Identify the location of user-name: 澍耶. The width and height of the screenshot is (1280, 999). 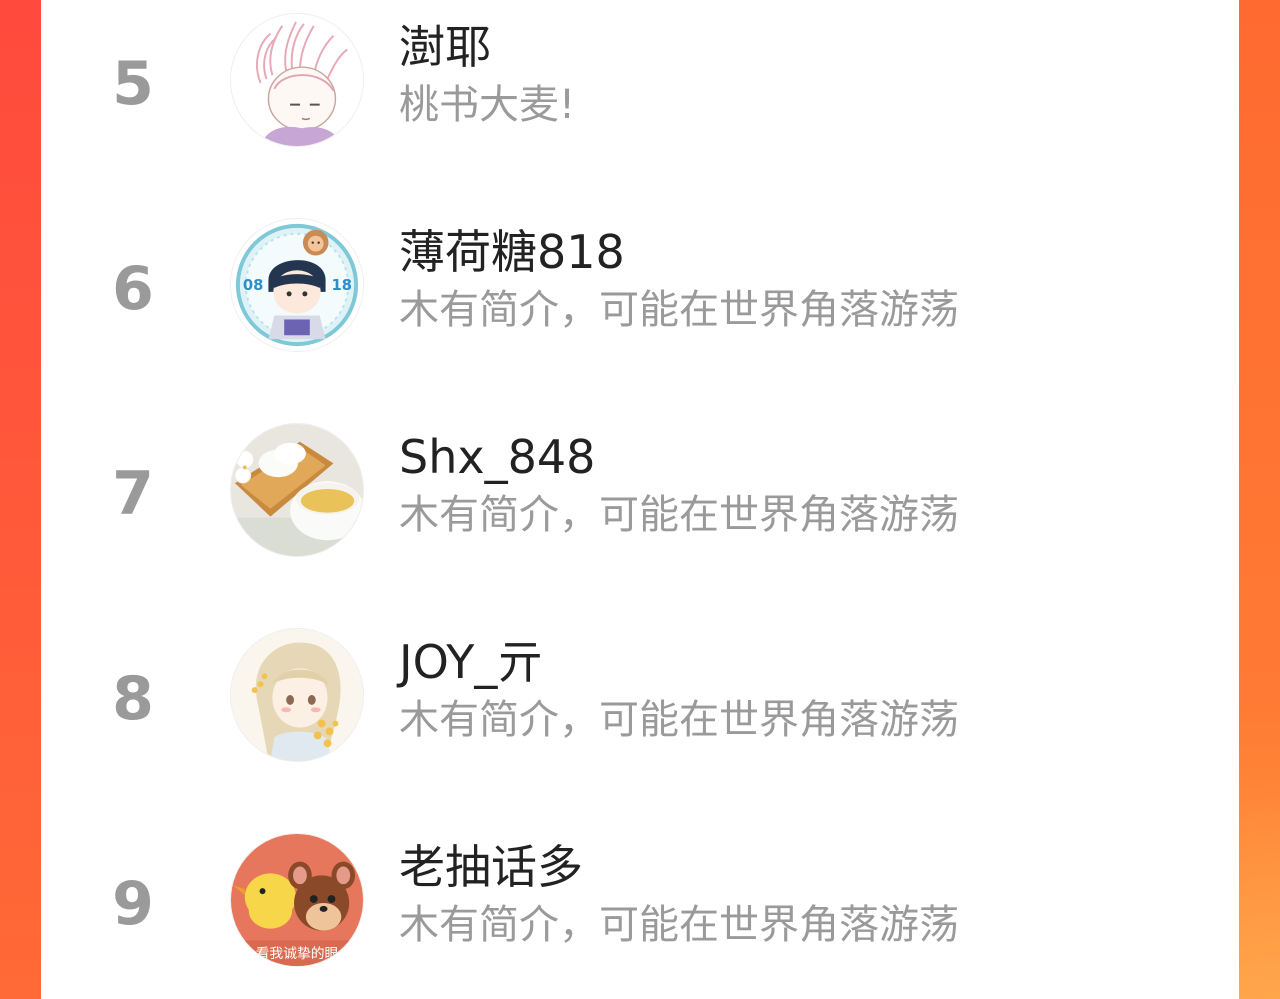
(445, 47).